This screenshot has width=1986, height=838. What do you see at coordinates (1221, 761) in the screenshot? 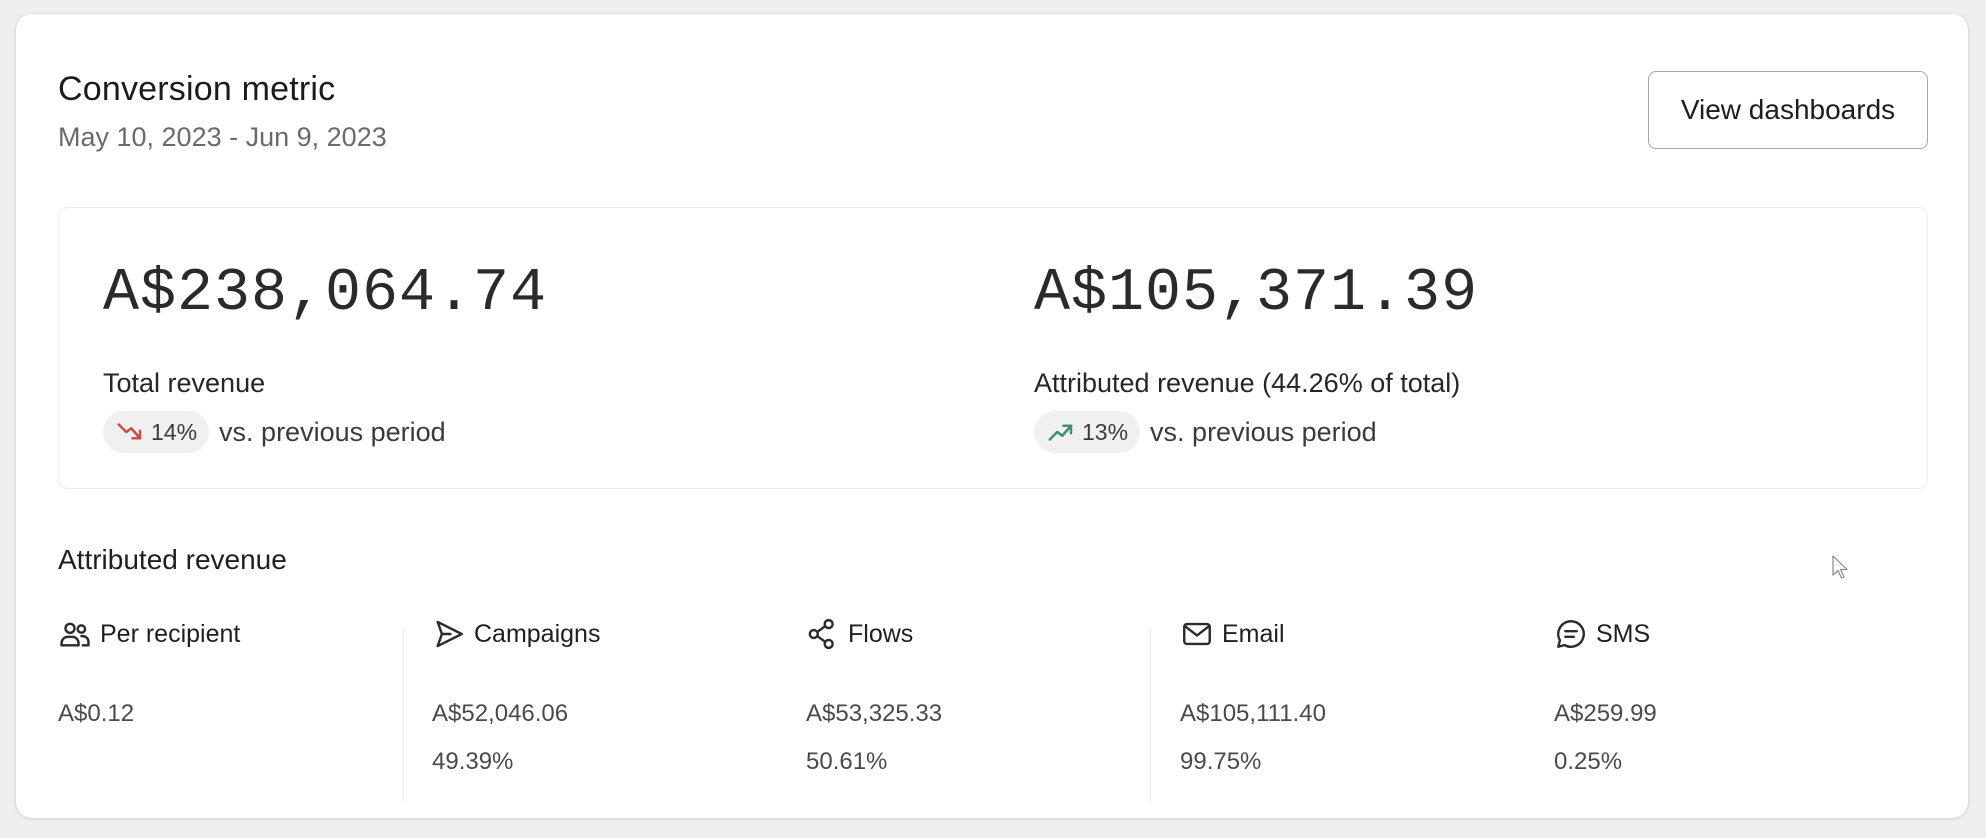
I see `channel-percent: 99.75%` at bounding box center [1221, 761].